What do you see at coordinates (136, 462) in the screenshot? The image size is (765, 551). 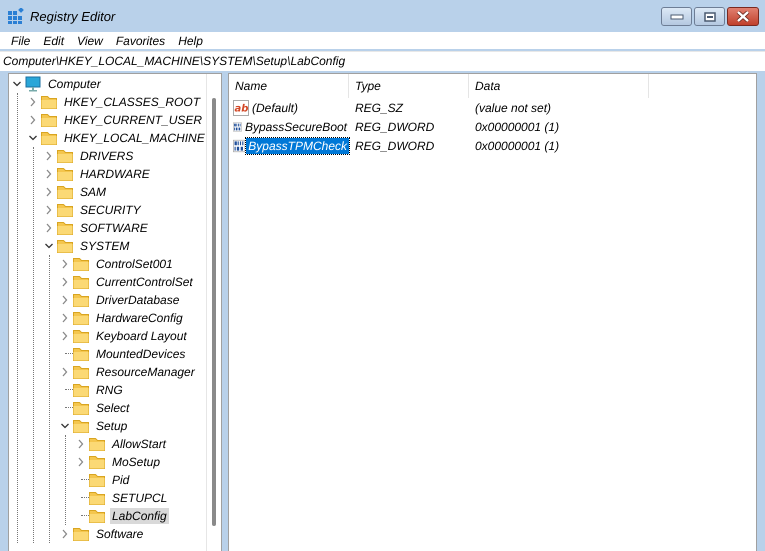 I see `tree-item: MoSetup` at bounding box center [136, 462].